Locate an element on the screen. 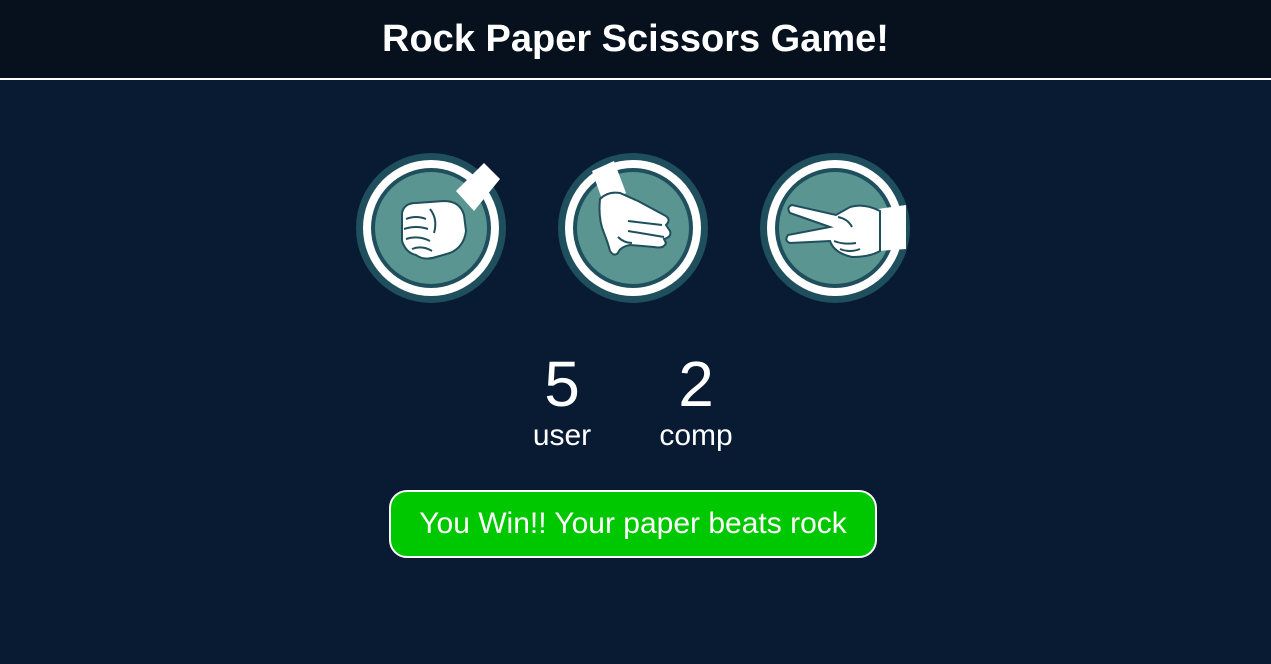 Image resolution: width=1271 pixels, height=664 pixels. paper-button is located at coordinates (633, 228).